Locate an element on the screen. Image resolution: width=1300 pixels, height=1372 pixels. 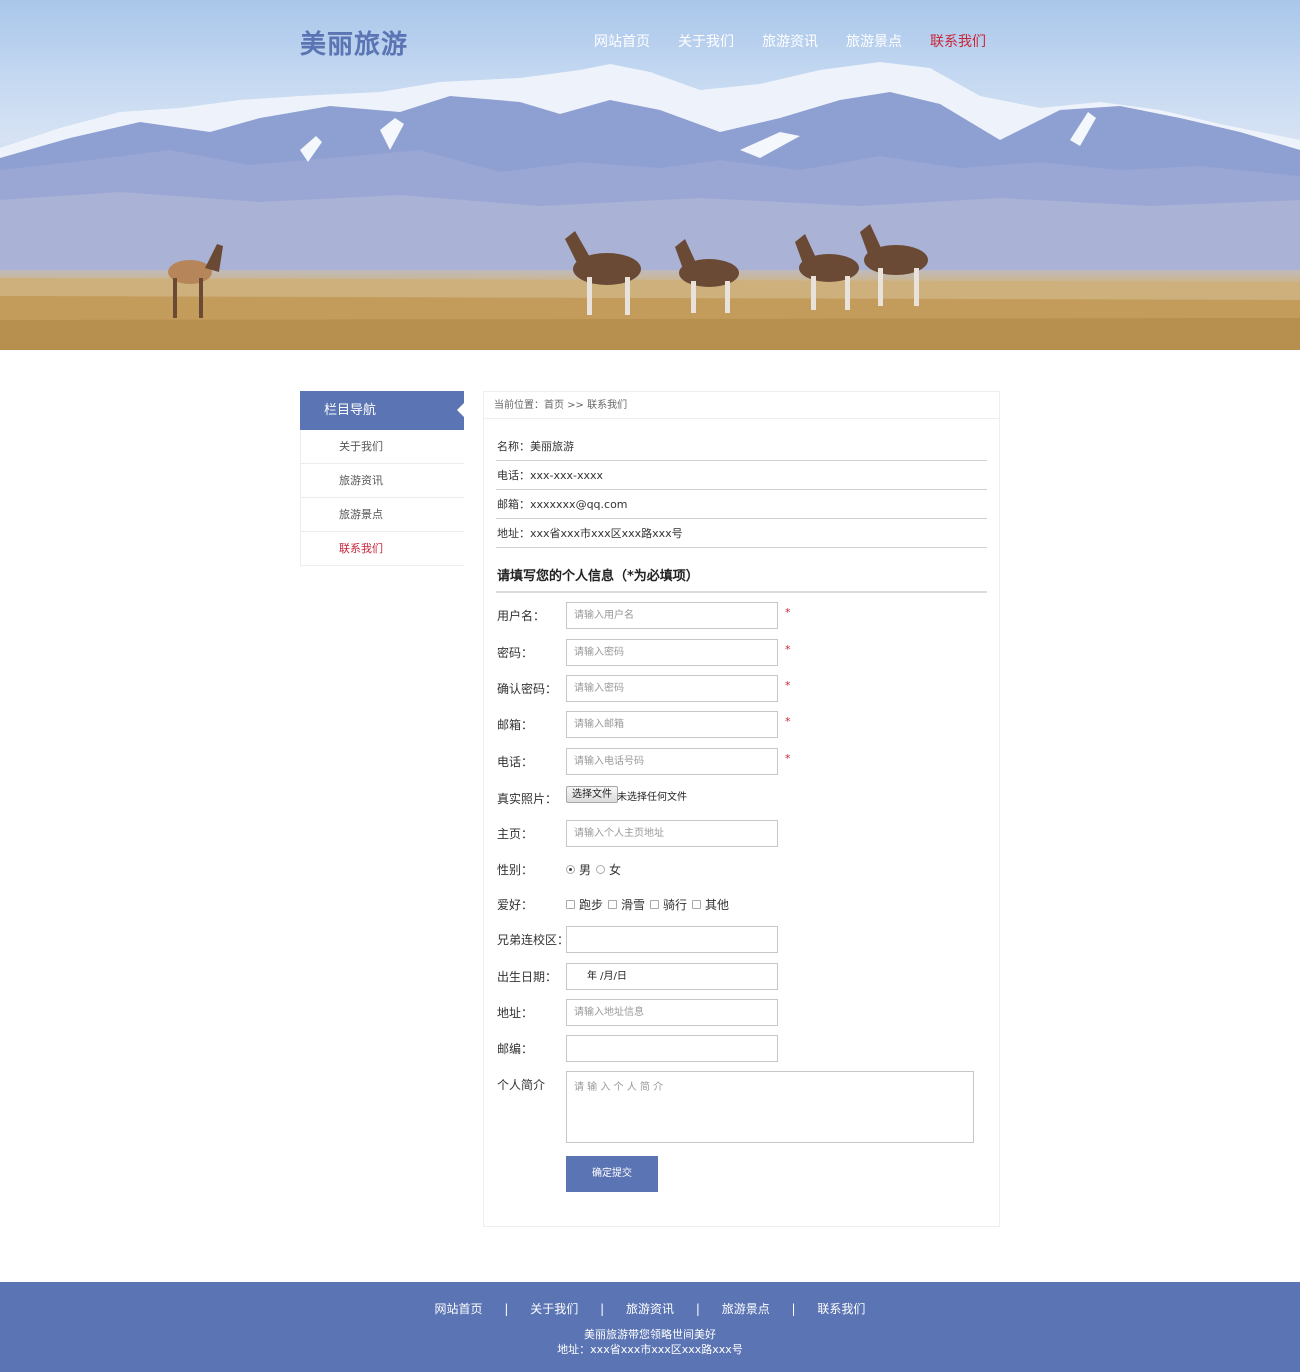
contact-email: 邮箱：xxxxxxx@qq.com is located at coordinates (741, 504).